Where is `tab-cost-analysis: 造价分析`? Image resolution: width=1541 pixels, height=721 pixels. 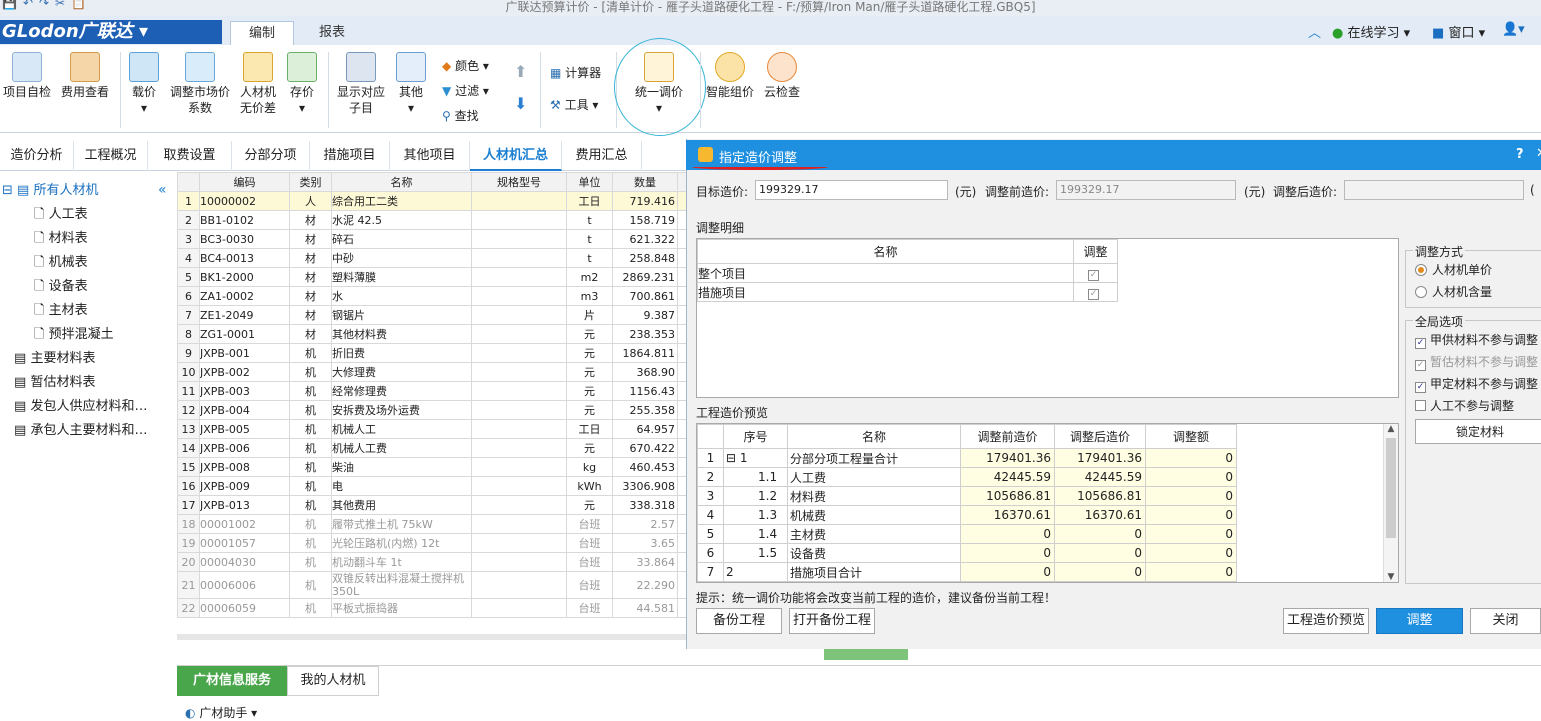
tab-cost-analysis: 造价分析 is located at coordinates (37, 156).